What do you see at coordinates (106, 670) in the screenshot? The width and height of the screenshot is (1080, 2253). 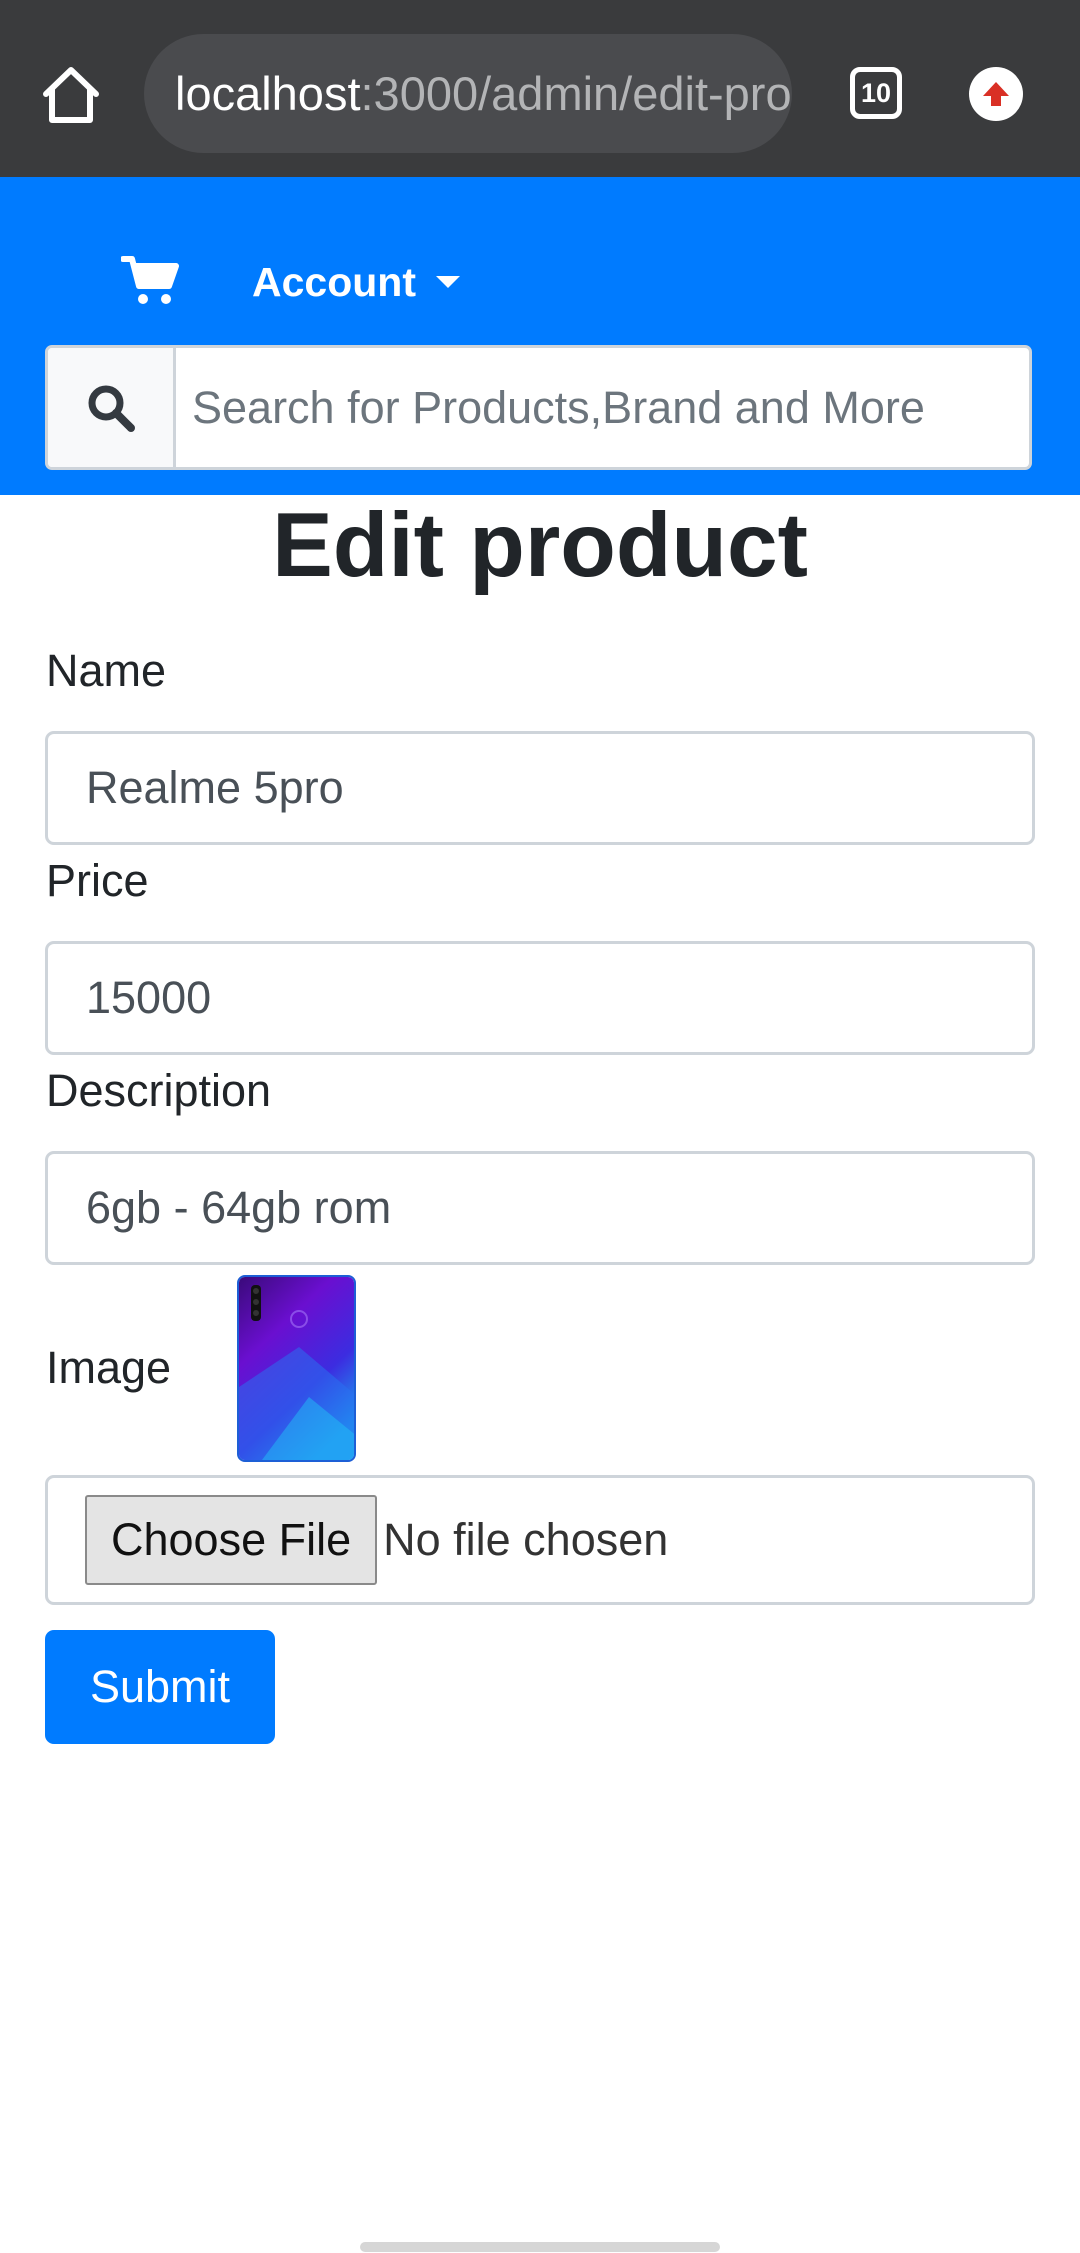 I see `name-label: Name` at bounding box center [106, 670].